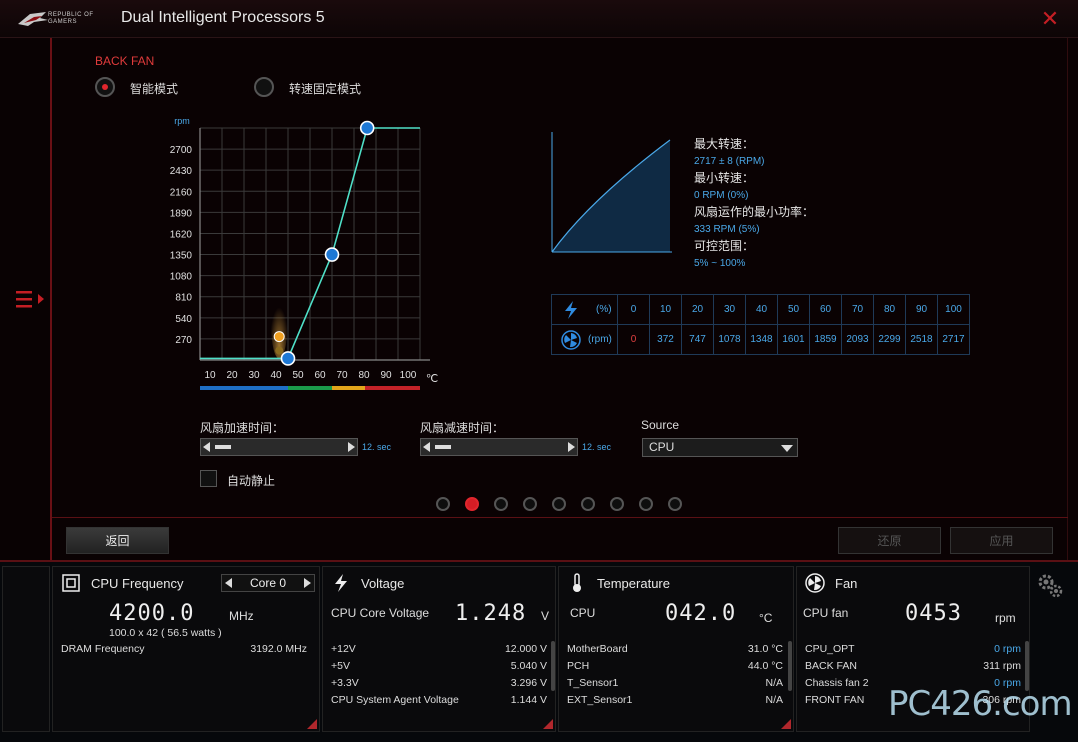 The height and width of the screenshot is (742, 1078). I want to click on list-row-label: CPU System Agent Voltage, so click(395, 700).